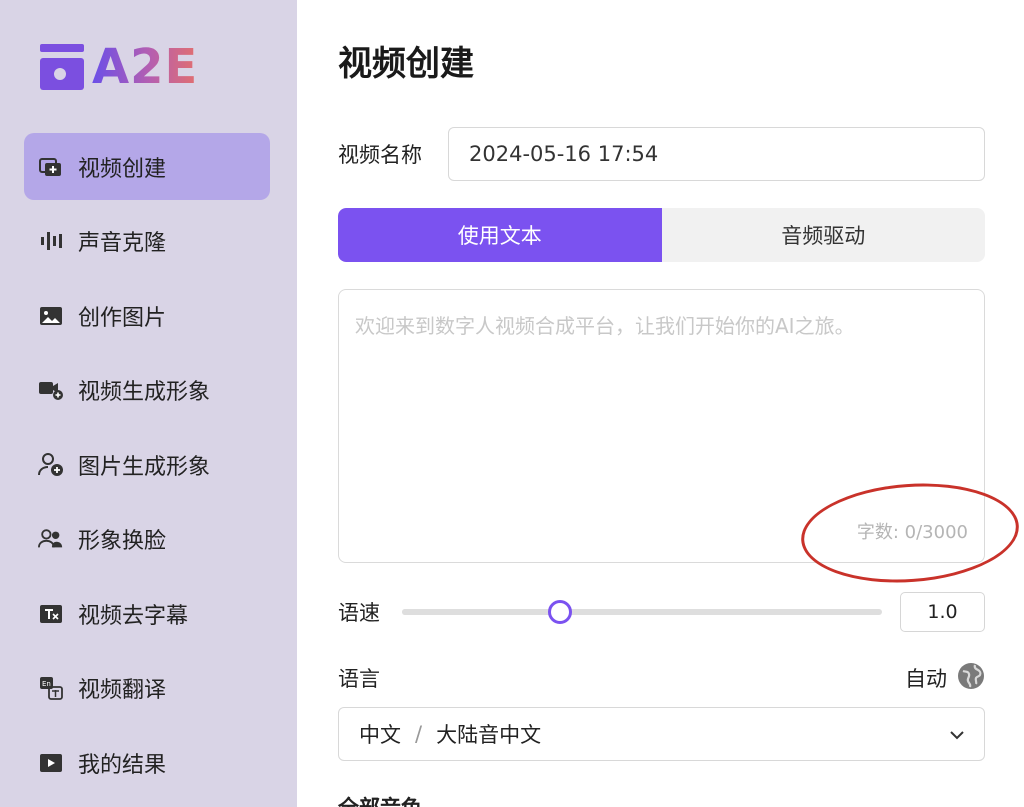  I want to click on sidebar-item-video-avatar: 视频生成形象, so click(147, 390).